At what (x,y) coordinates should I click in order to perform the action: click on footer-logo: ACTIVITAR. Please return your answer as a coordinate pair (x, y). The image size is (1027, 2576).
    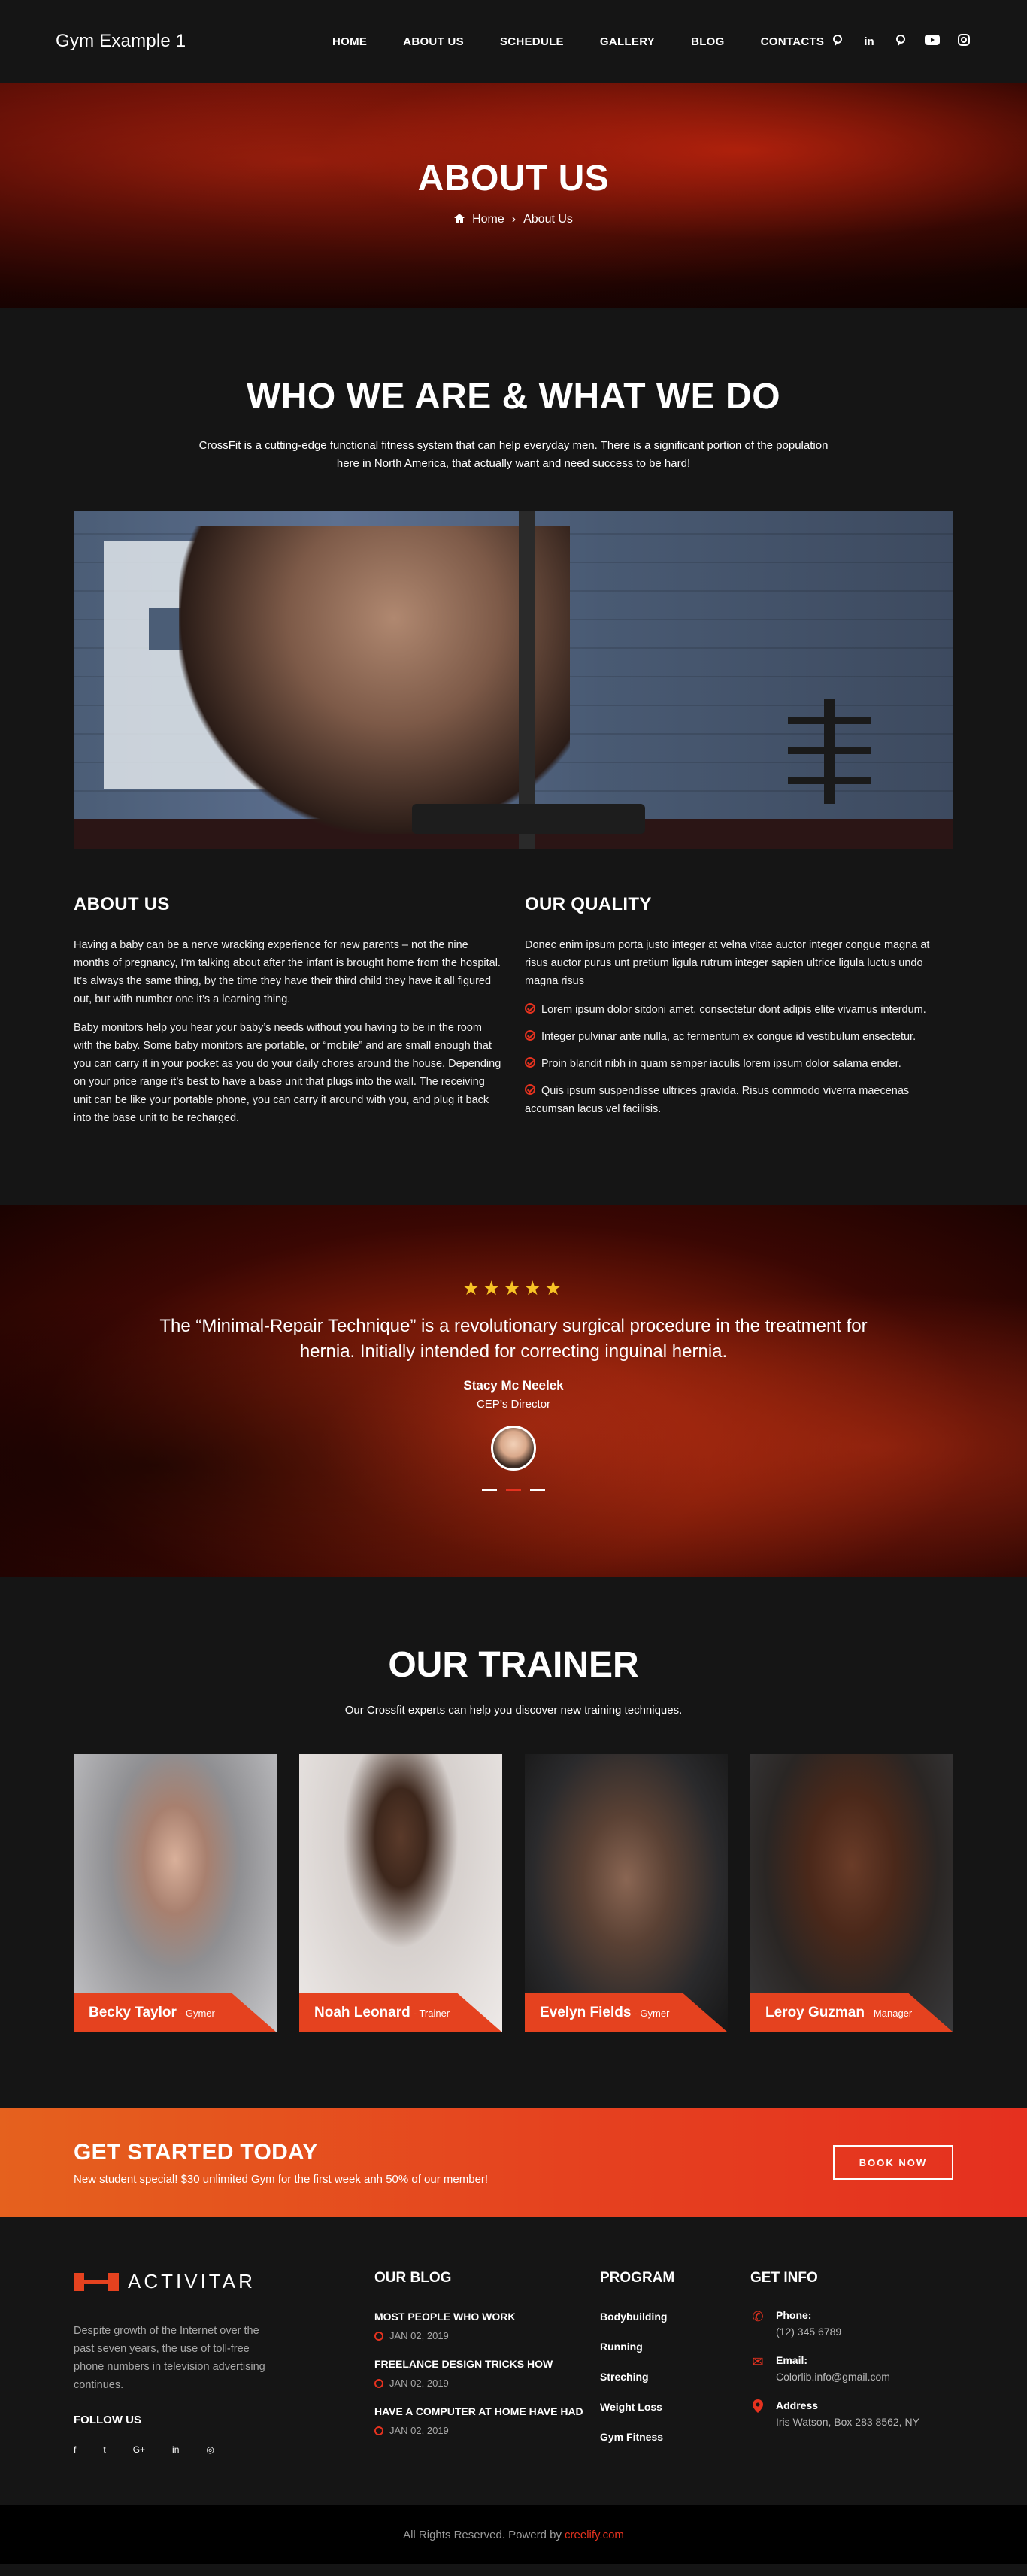
    Looking at the image, I should click on (224, 2281).